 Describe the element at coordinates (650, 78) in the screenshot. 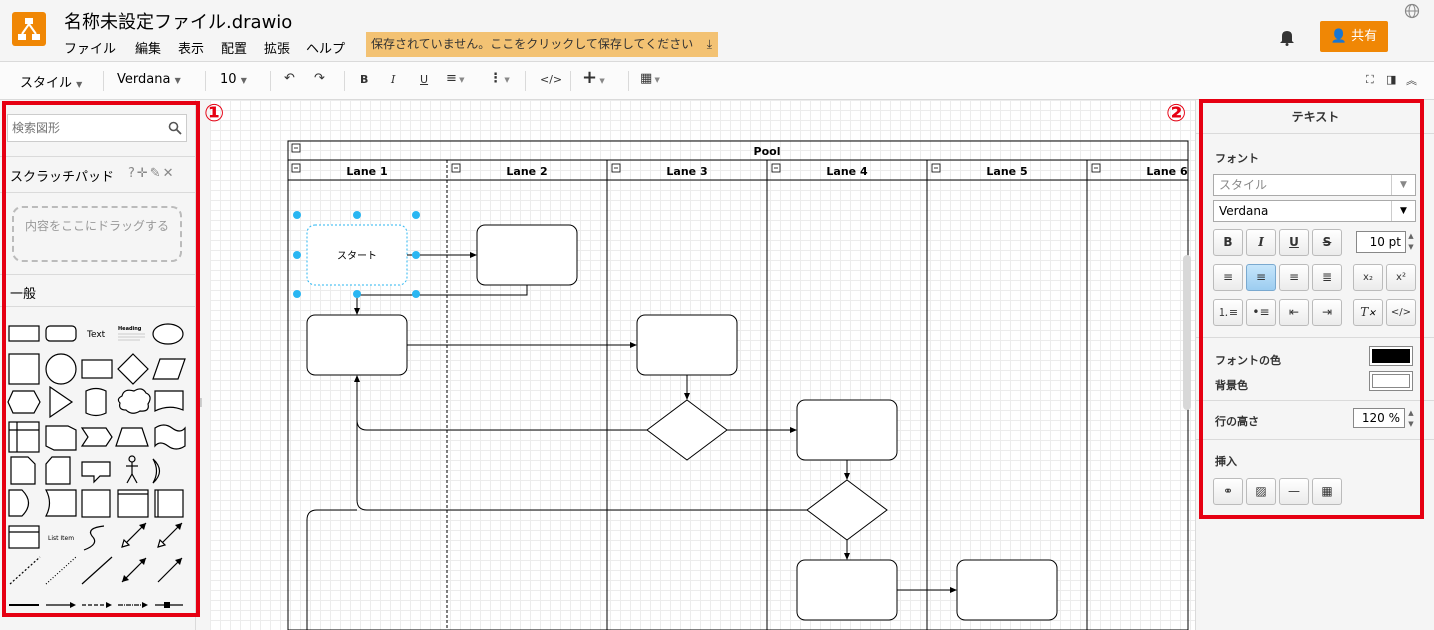

I see `table-icon: ▦ ▼` at that location.